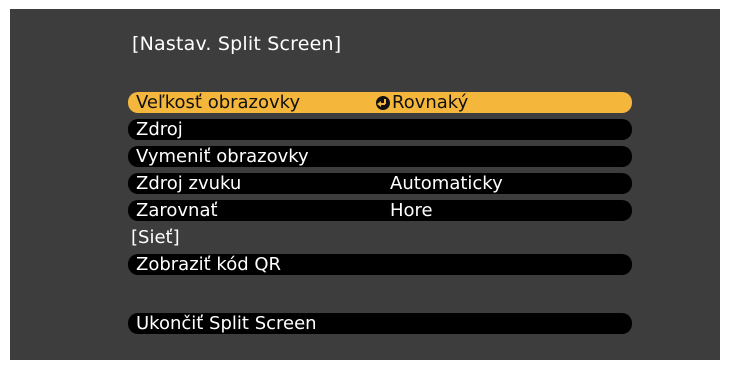  What do you see at coordinates (446, 183) in the screenshot?
I see `audio-source-value: Automaticky` at bounding box center [446, 183].